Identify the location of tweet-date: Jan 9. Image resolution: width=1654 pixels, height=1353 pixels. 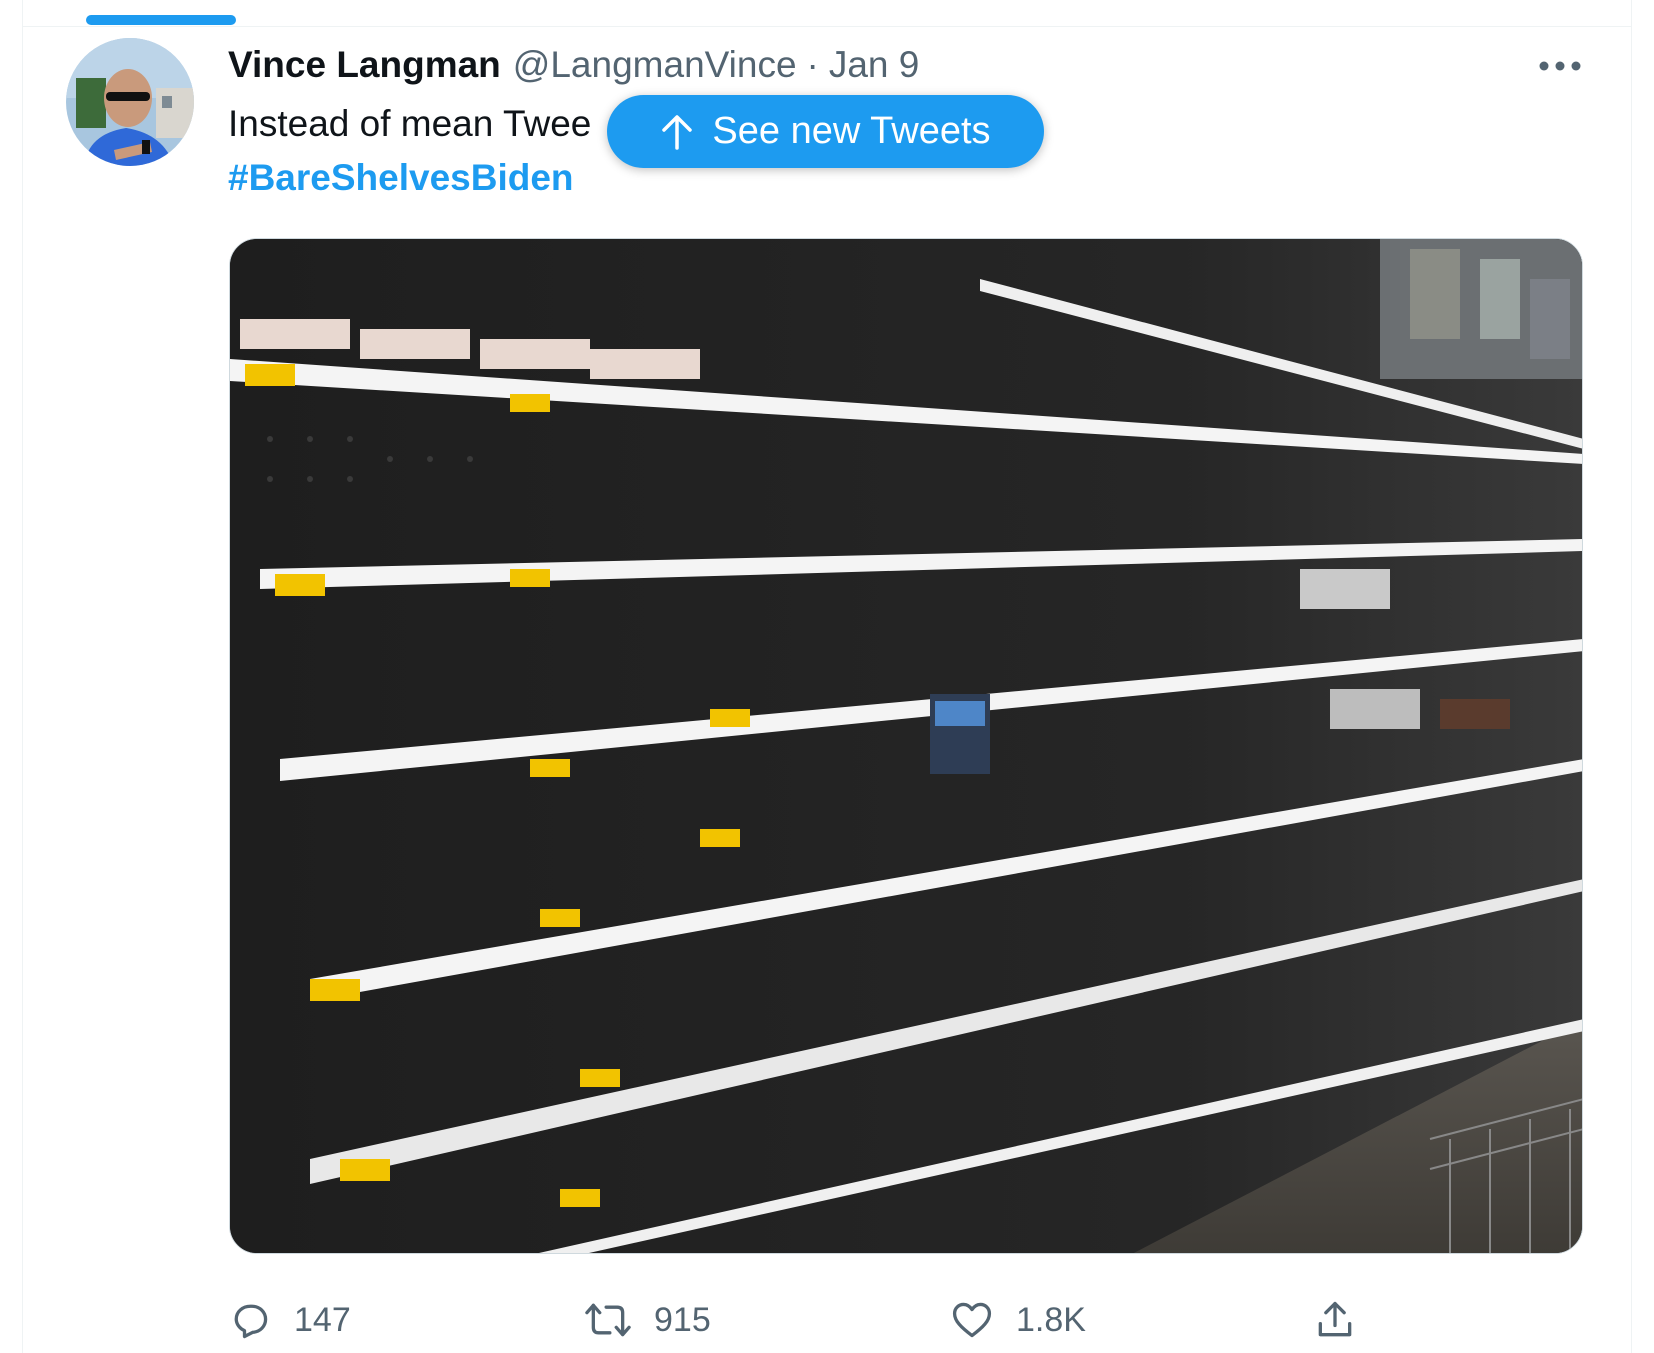
(874, 65).